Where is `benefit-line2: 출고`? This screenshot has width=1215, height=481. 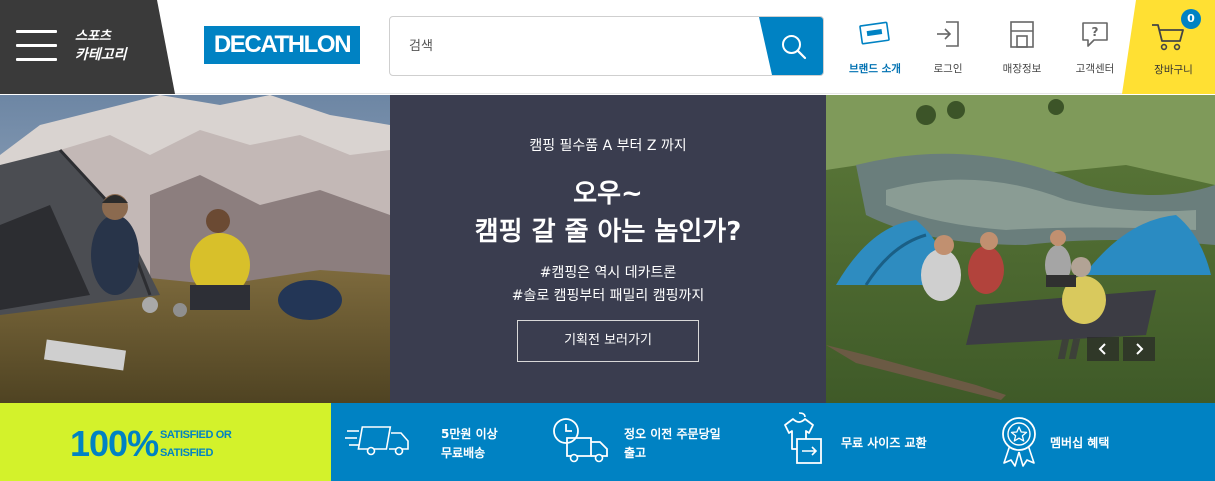 benefit-line2: 출고 is located at coordinates (635, 453).